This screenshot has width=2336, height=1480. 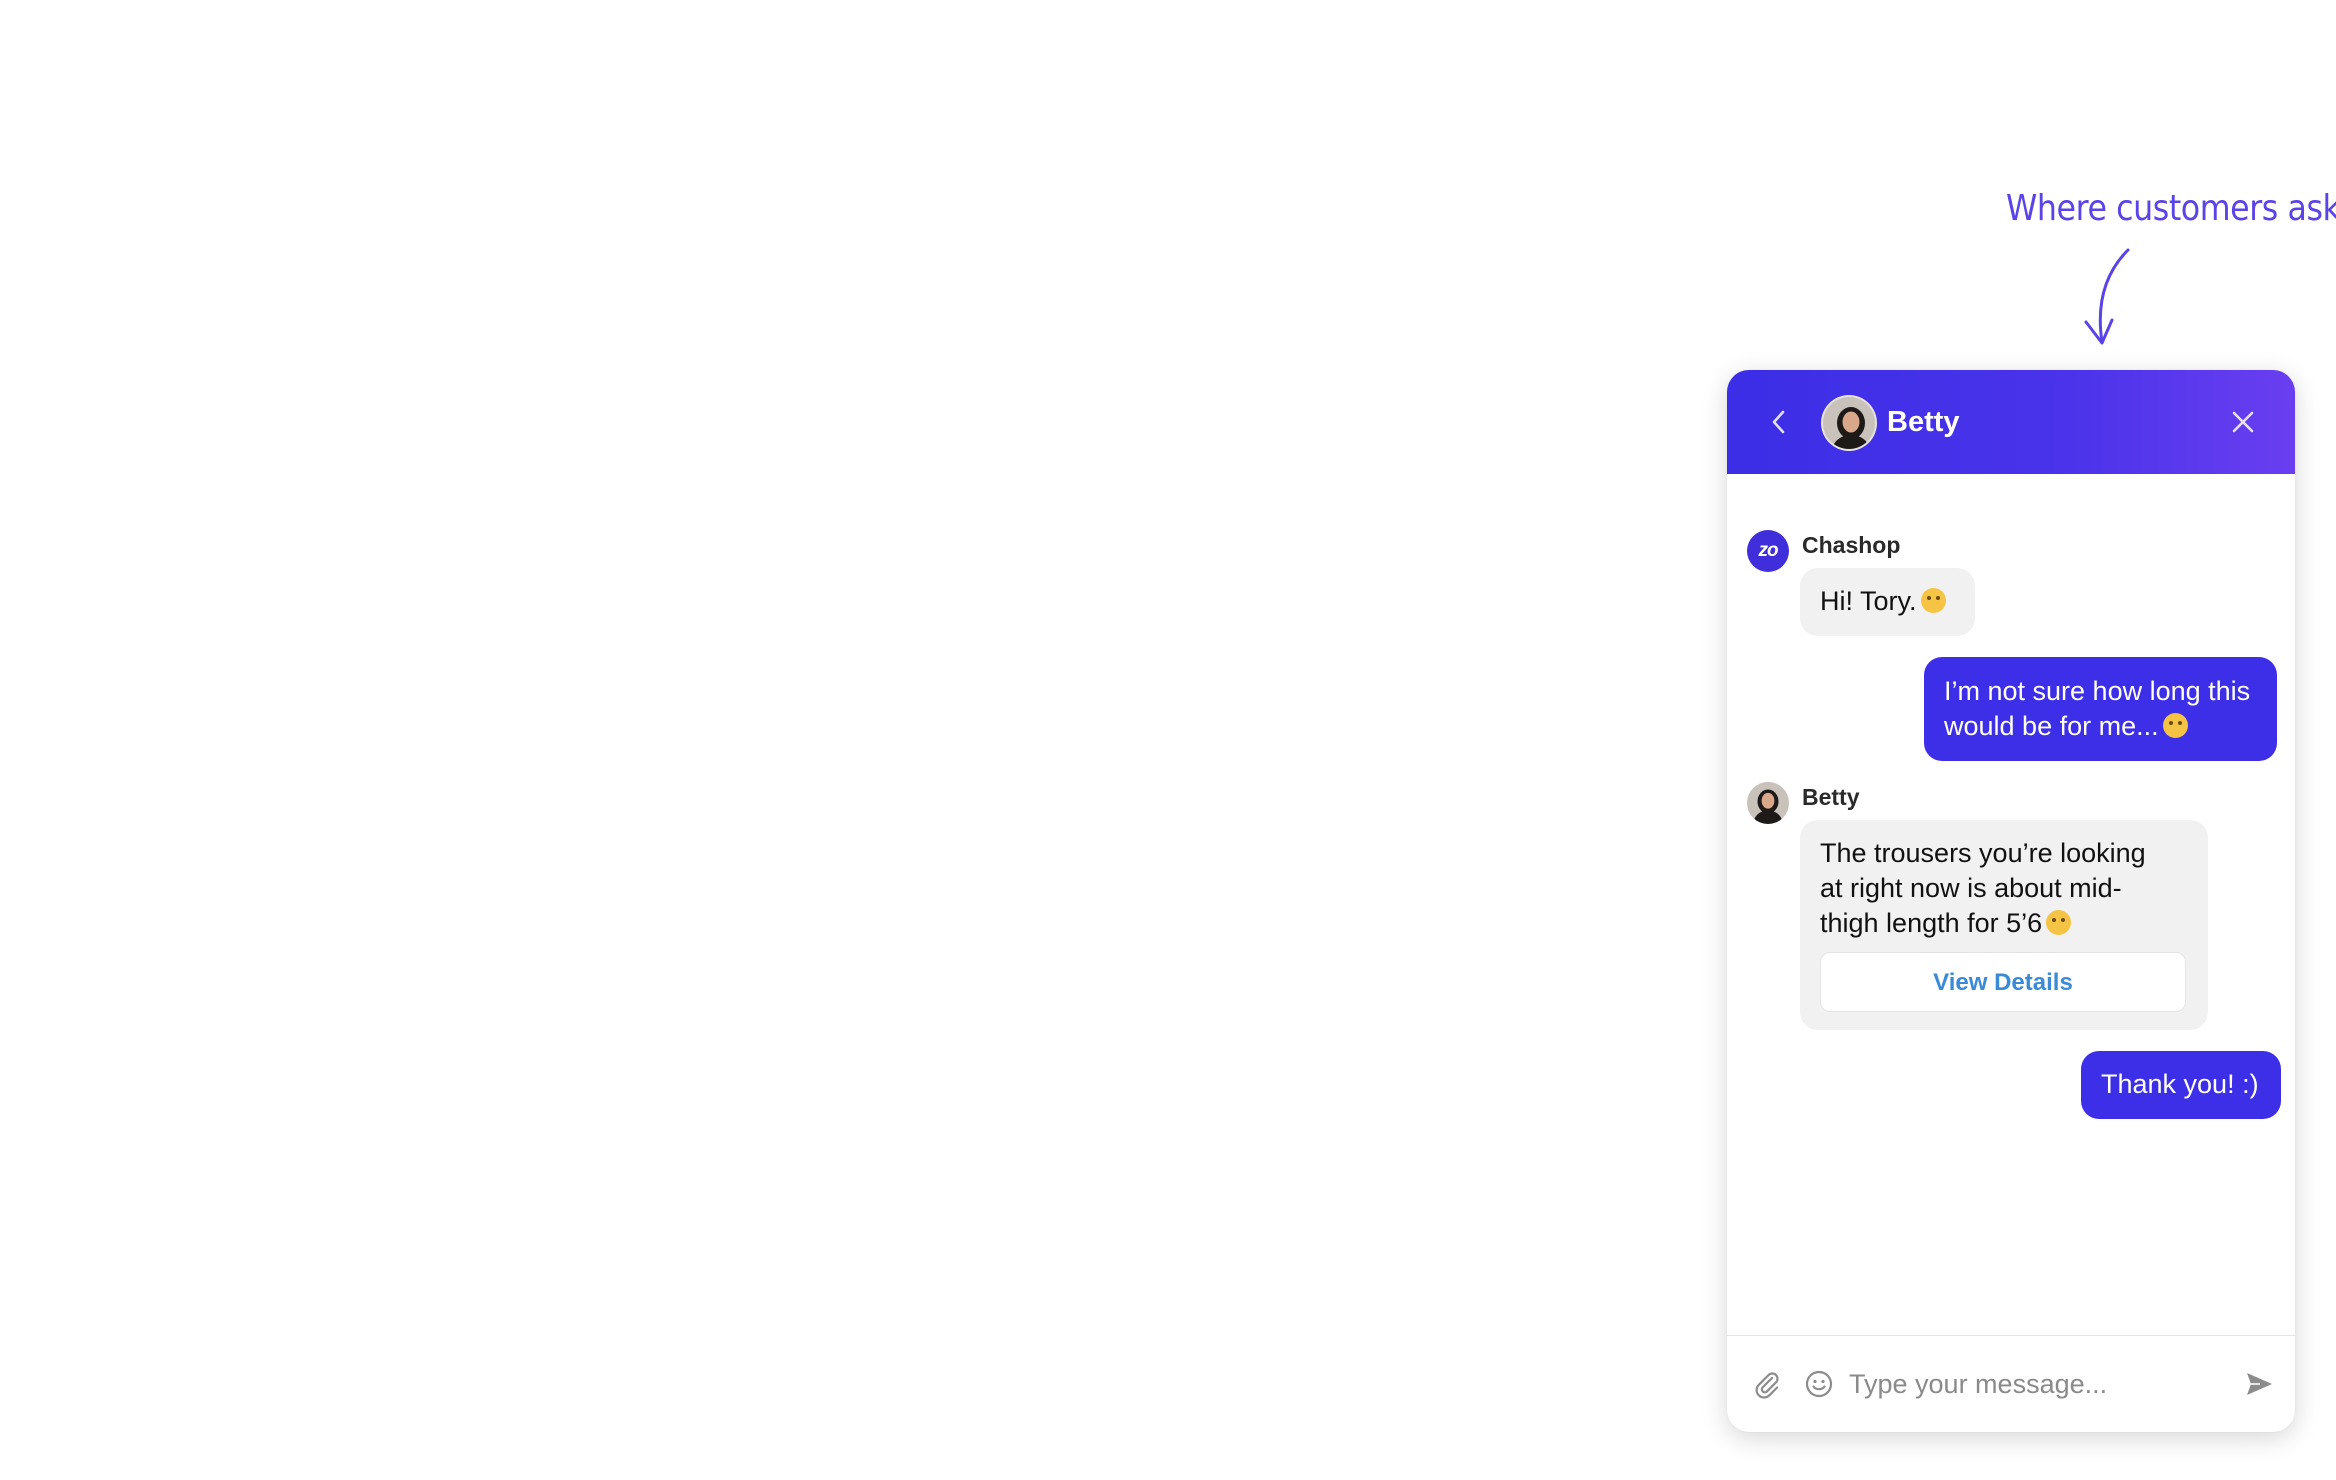 I want to click on sender-name: Chashop, so click(x=1851, y=545).